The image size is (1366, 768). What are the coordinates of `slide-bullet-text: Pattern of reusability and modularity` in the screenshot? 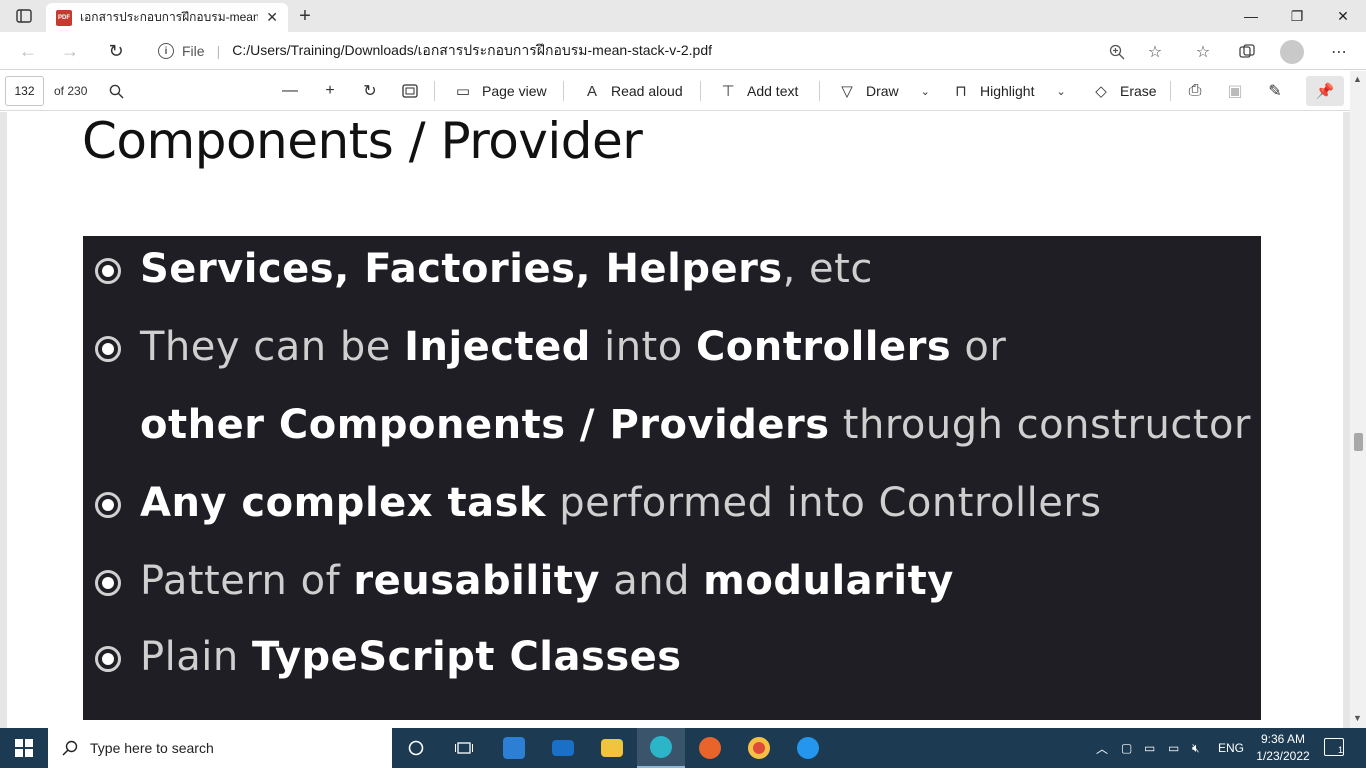 It's located at (547, 581).